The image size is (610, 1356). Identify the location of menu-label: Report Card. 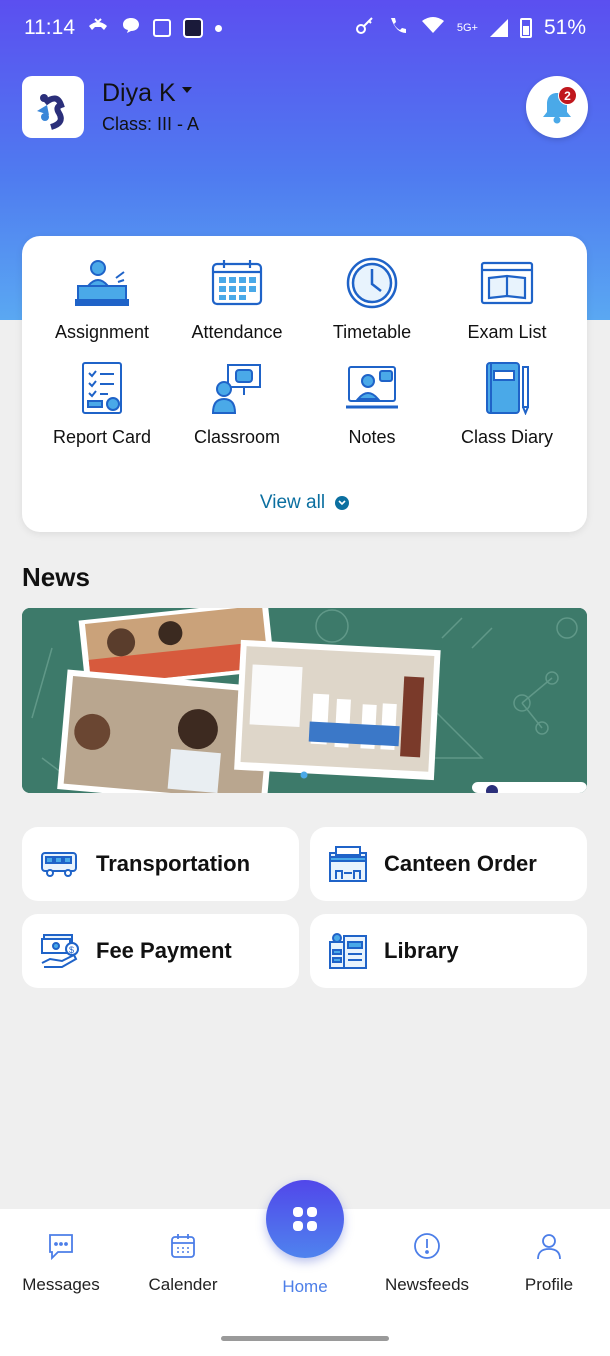
(102, 437).